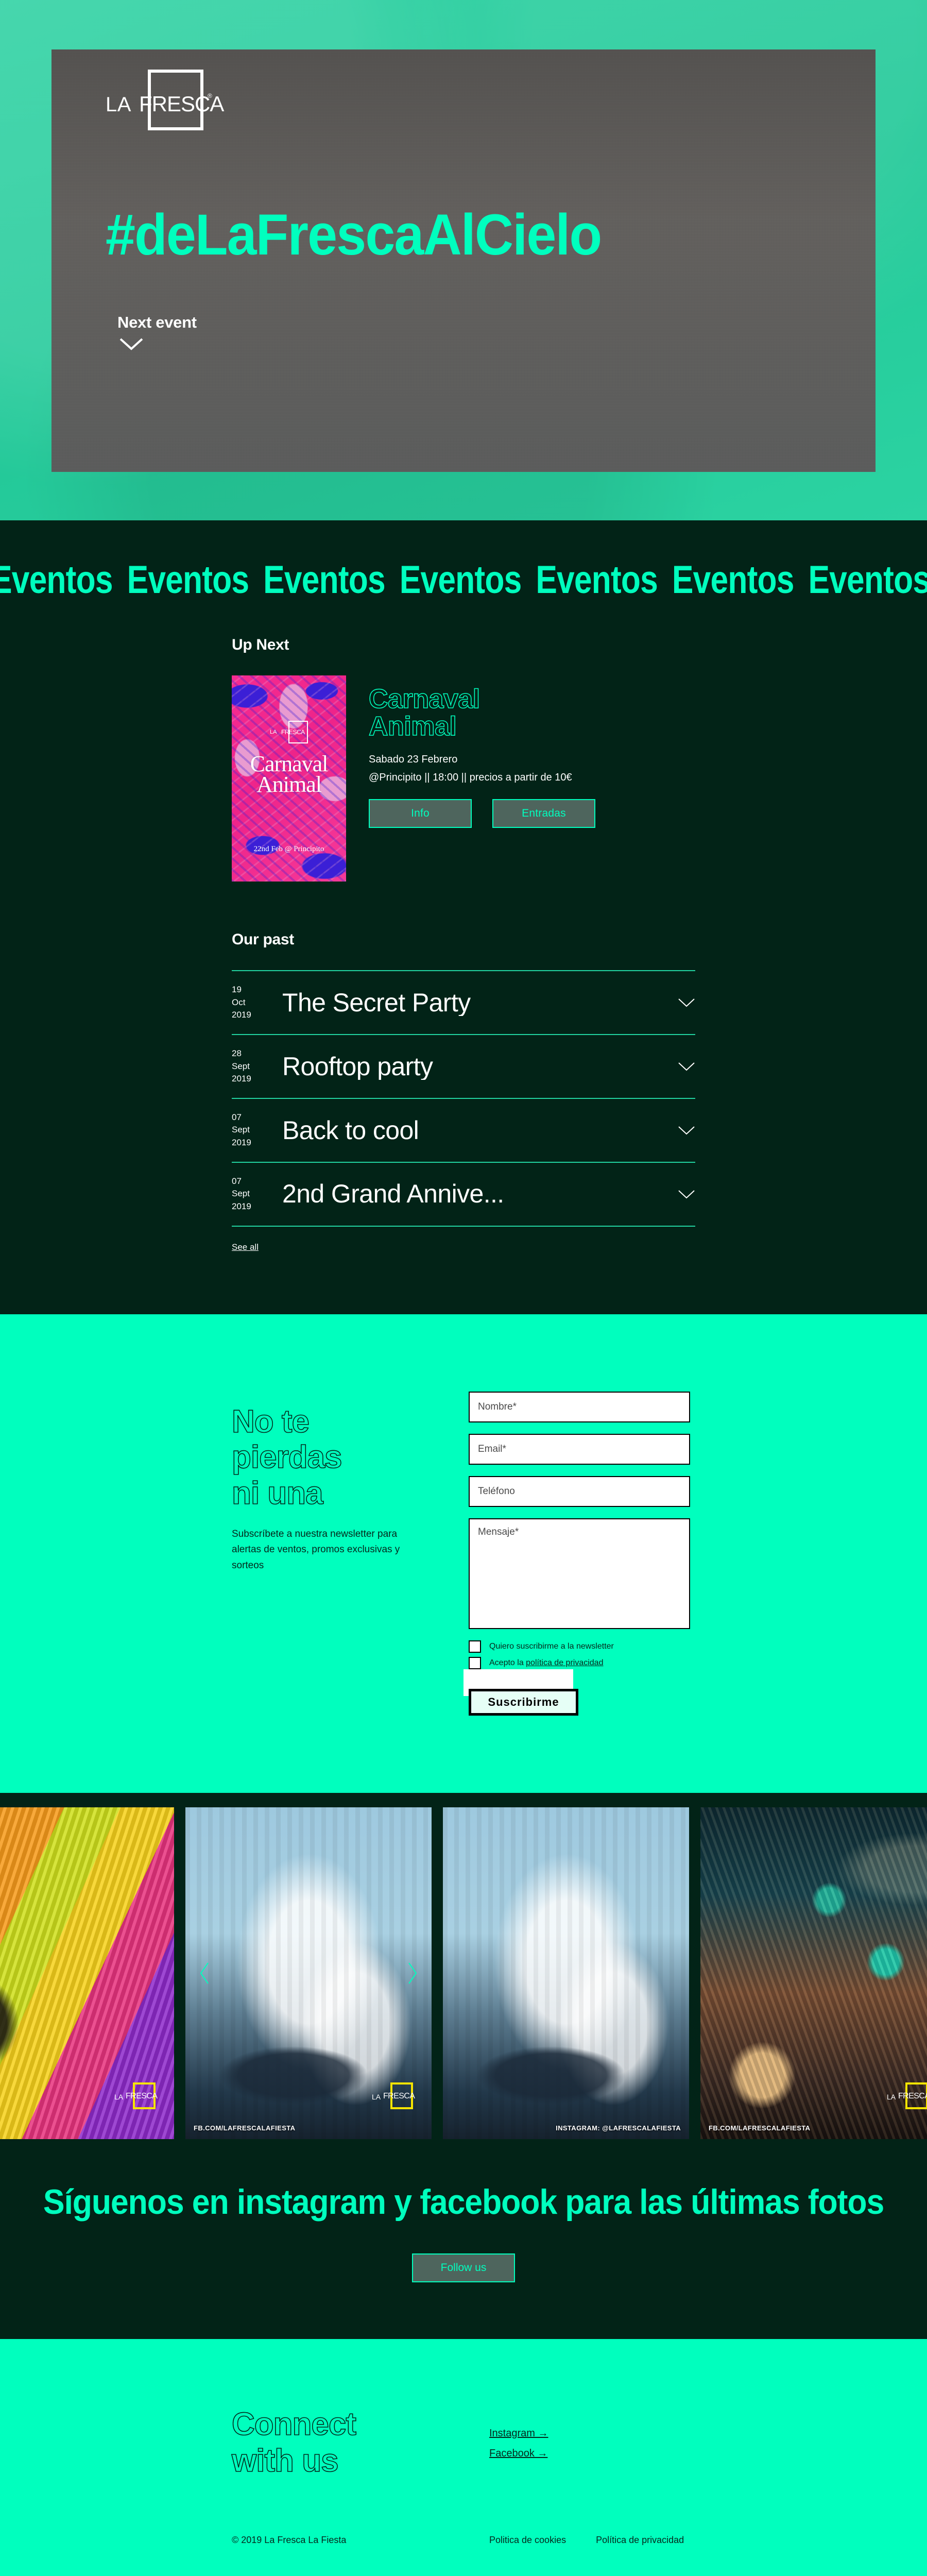  Describe the element at coordinates (618, 2128) in the screenshot. I see `gallery-caption: INSTAGRAM: @LAFRESCALAFIESTA` at that location.